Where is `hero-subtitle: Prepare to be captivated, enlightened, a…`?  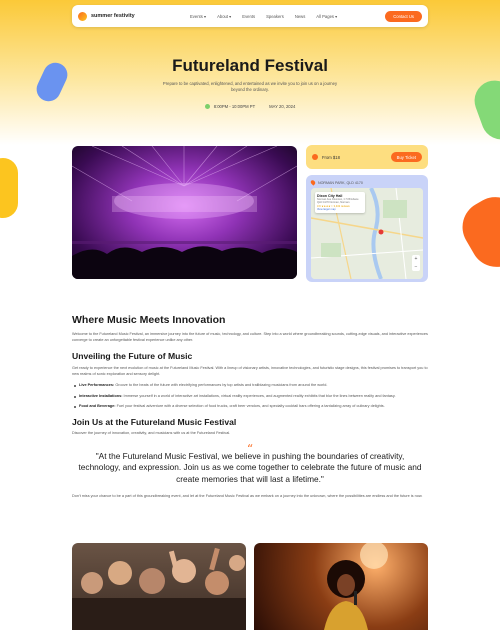 hero-subtitle: Prepare to be captivated, enlightened, a… is located at coordinates (250, 86).